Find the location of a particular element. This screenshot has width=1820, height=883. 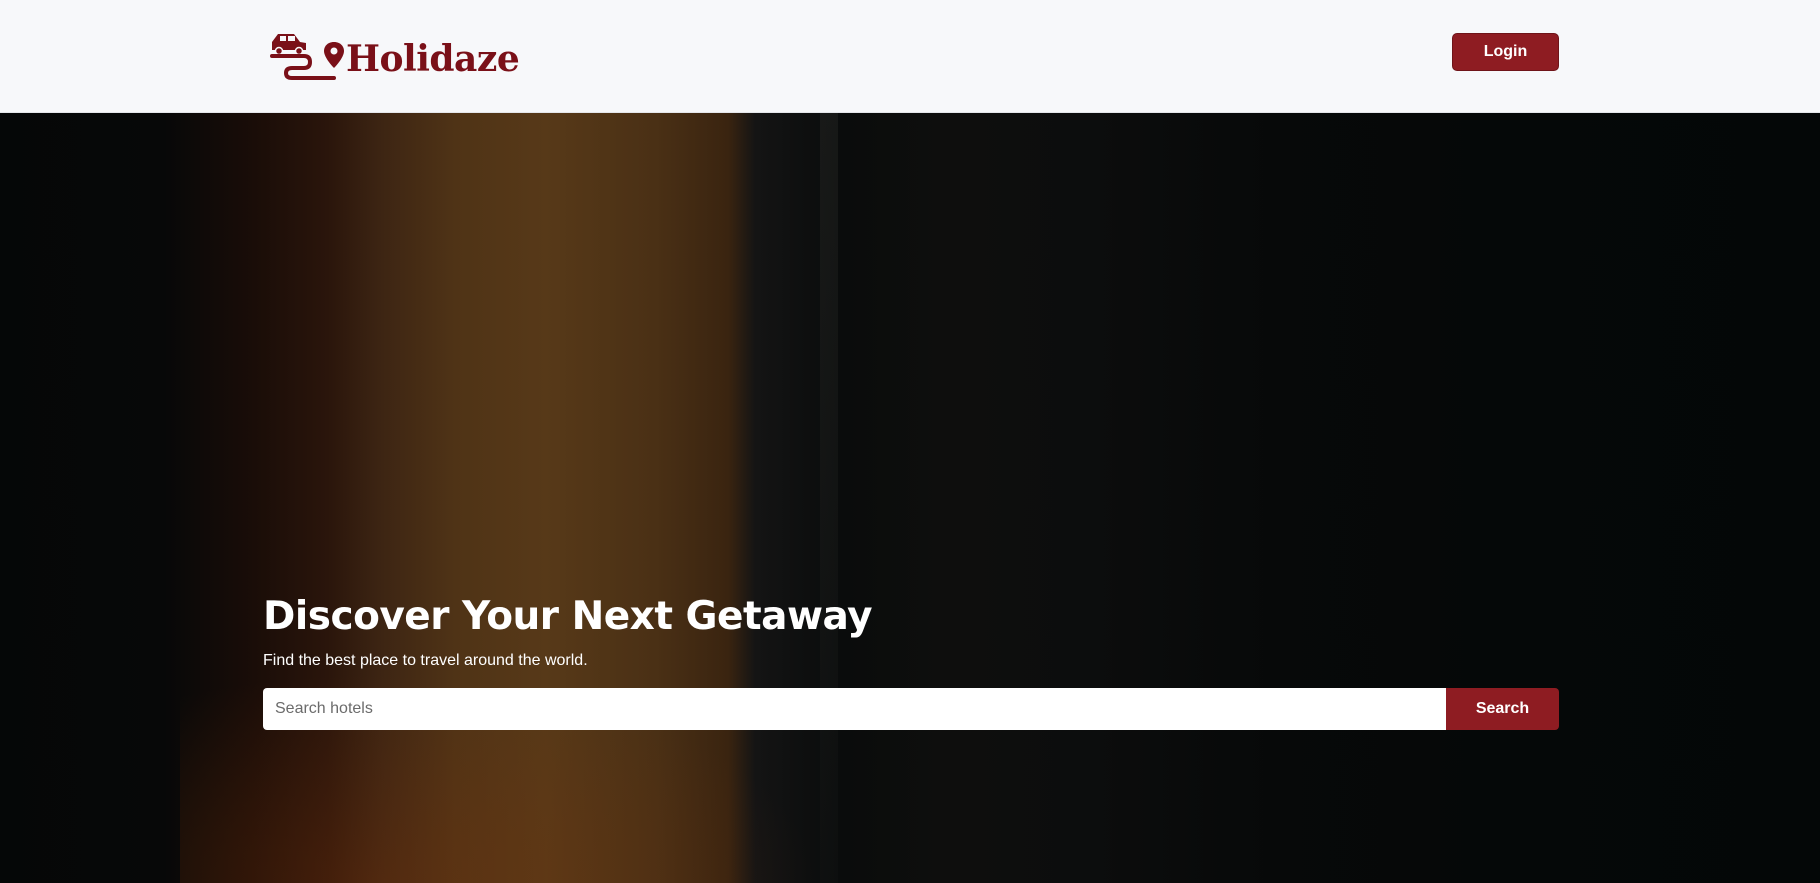

brand-name: Holidaze is located at coordinates (433, 59).